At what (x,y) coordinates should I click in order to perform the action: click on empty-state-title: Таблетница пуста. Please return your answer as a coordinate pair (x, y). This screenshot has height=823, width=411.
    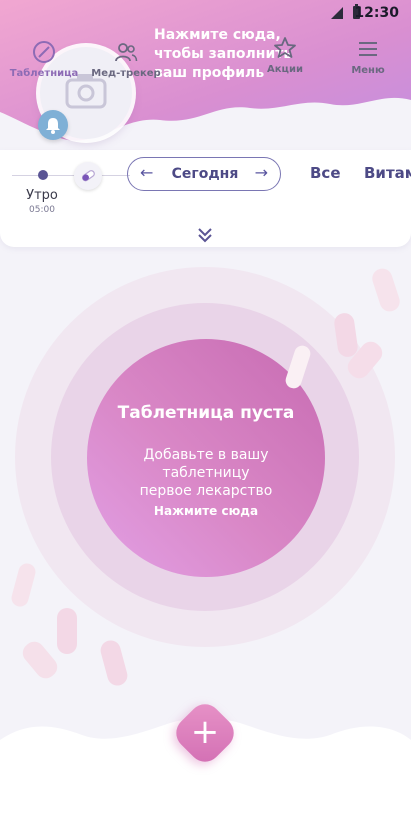
    Looking at the image, I should click on (206, 413).